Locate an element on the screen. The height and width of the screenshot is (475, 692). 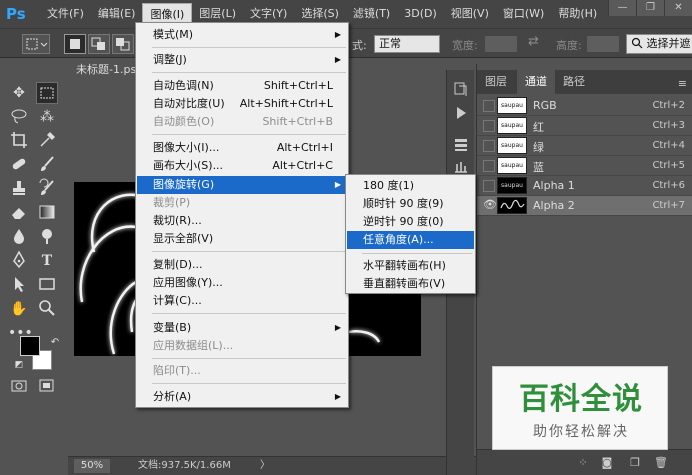
tab-channels: 通道 is located at coordinates (536, 82).